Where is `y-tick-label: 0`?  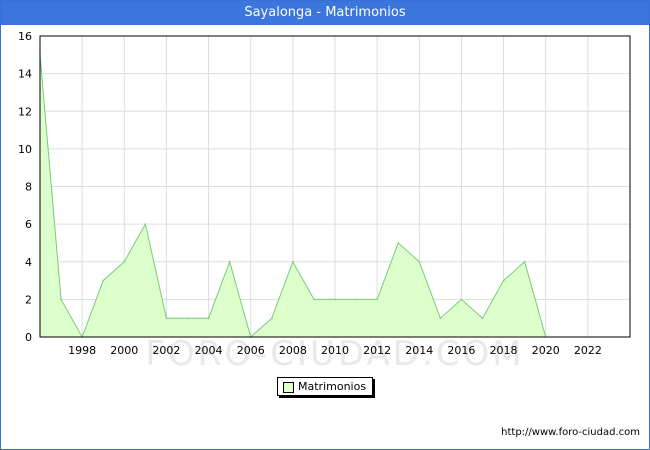 y-tick-label: 0 is located at coordinates (28, 337).